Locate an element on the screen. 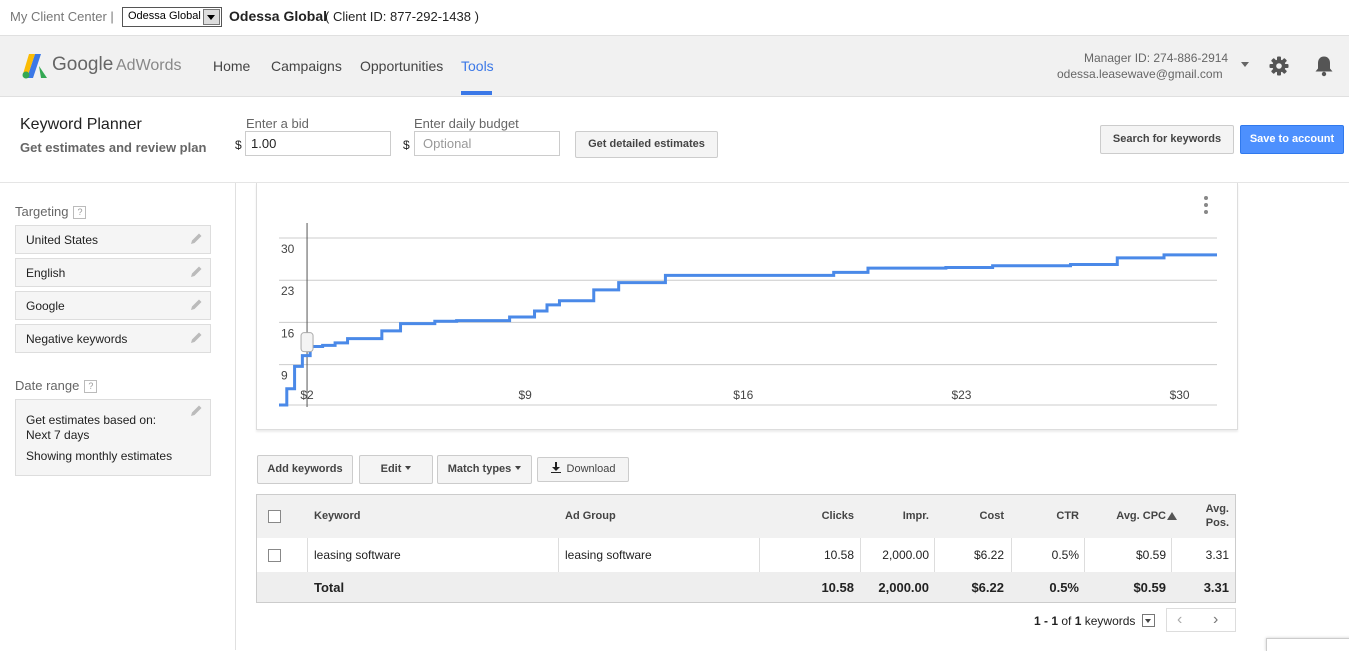 This screenshot has height=651, width=1349. account-select: Odessa Global is located at coordinates (172, 17).